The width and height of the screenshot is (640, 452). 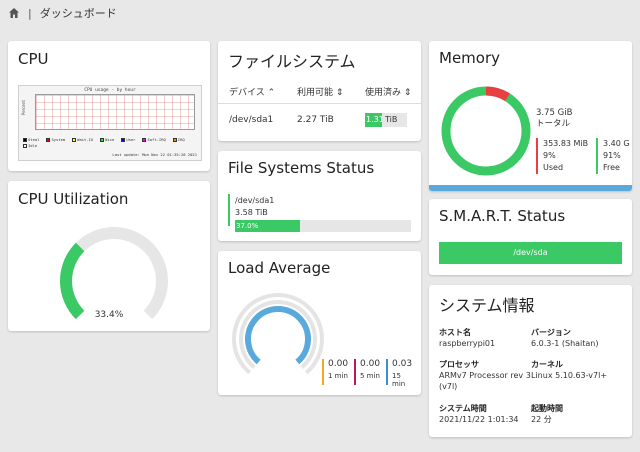 What do you see at coordinates (30, 145) in the screenshot?
I see `legend-item: Idle` at bounding box center [30, 145].